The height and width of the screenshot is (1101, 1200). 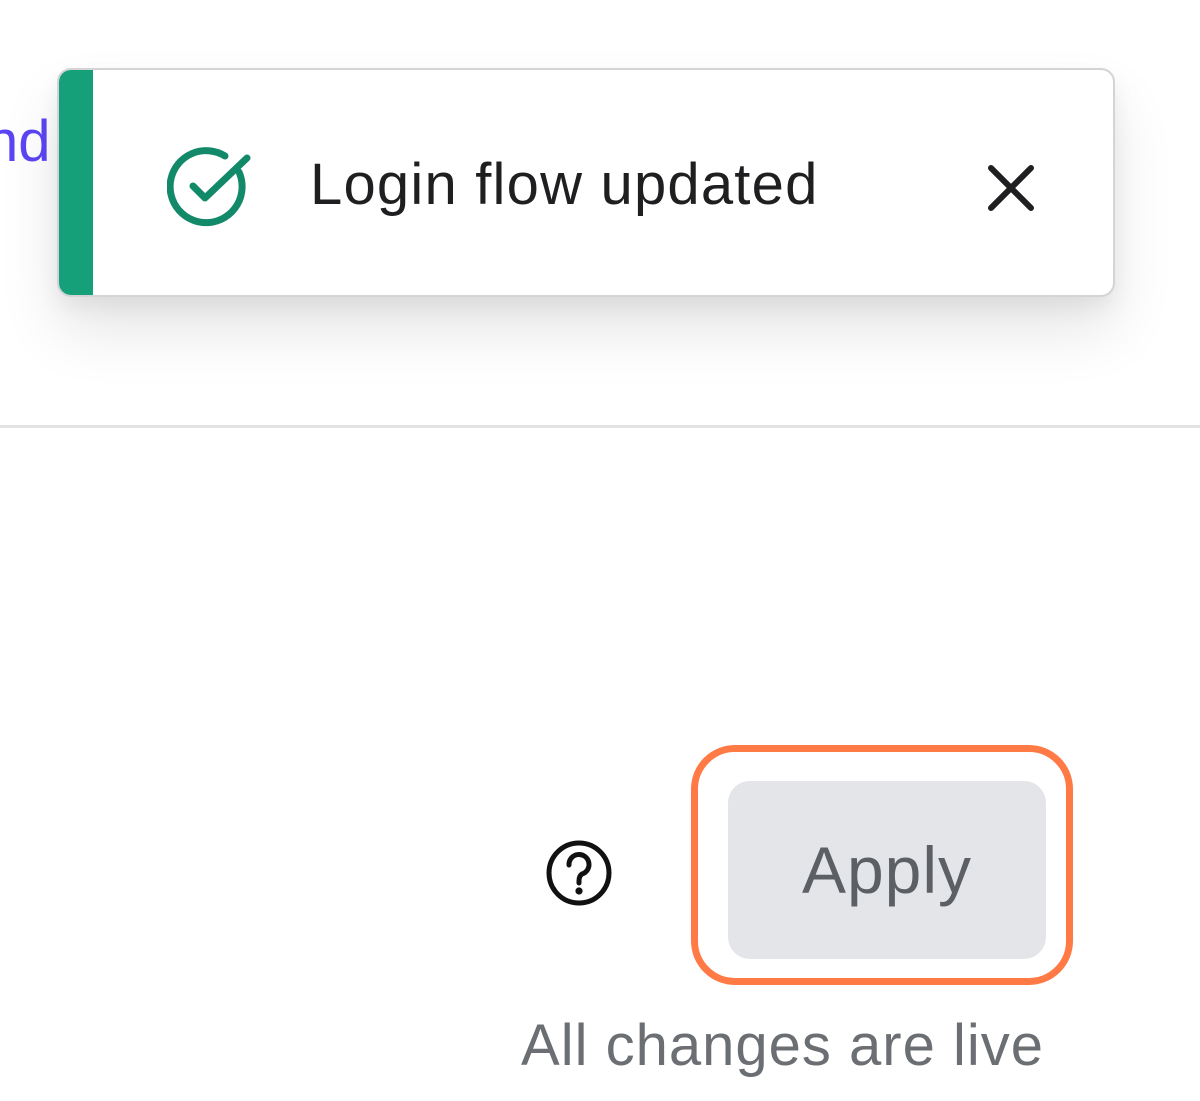 What do you see at coordinates (579, 873) in the screenshot?
I see `help-circle-icon` at bounding box center [579, 873].